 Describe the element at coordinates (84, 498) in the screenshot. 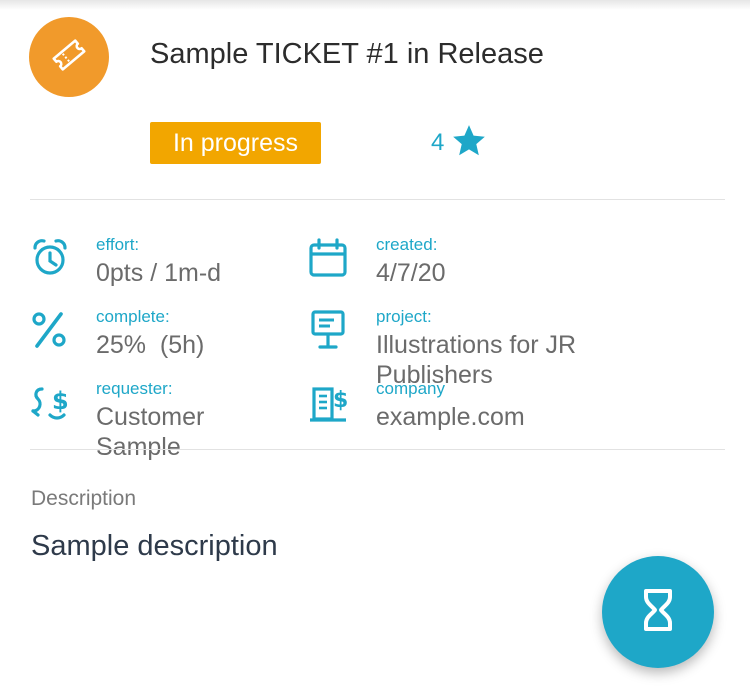

I see `description-label: Description` at that location.